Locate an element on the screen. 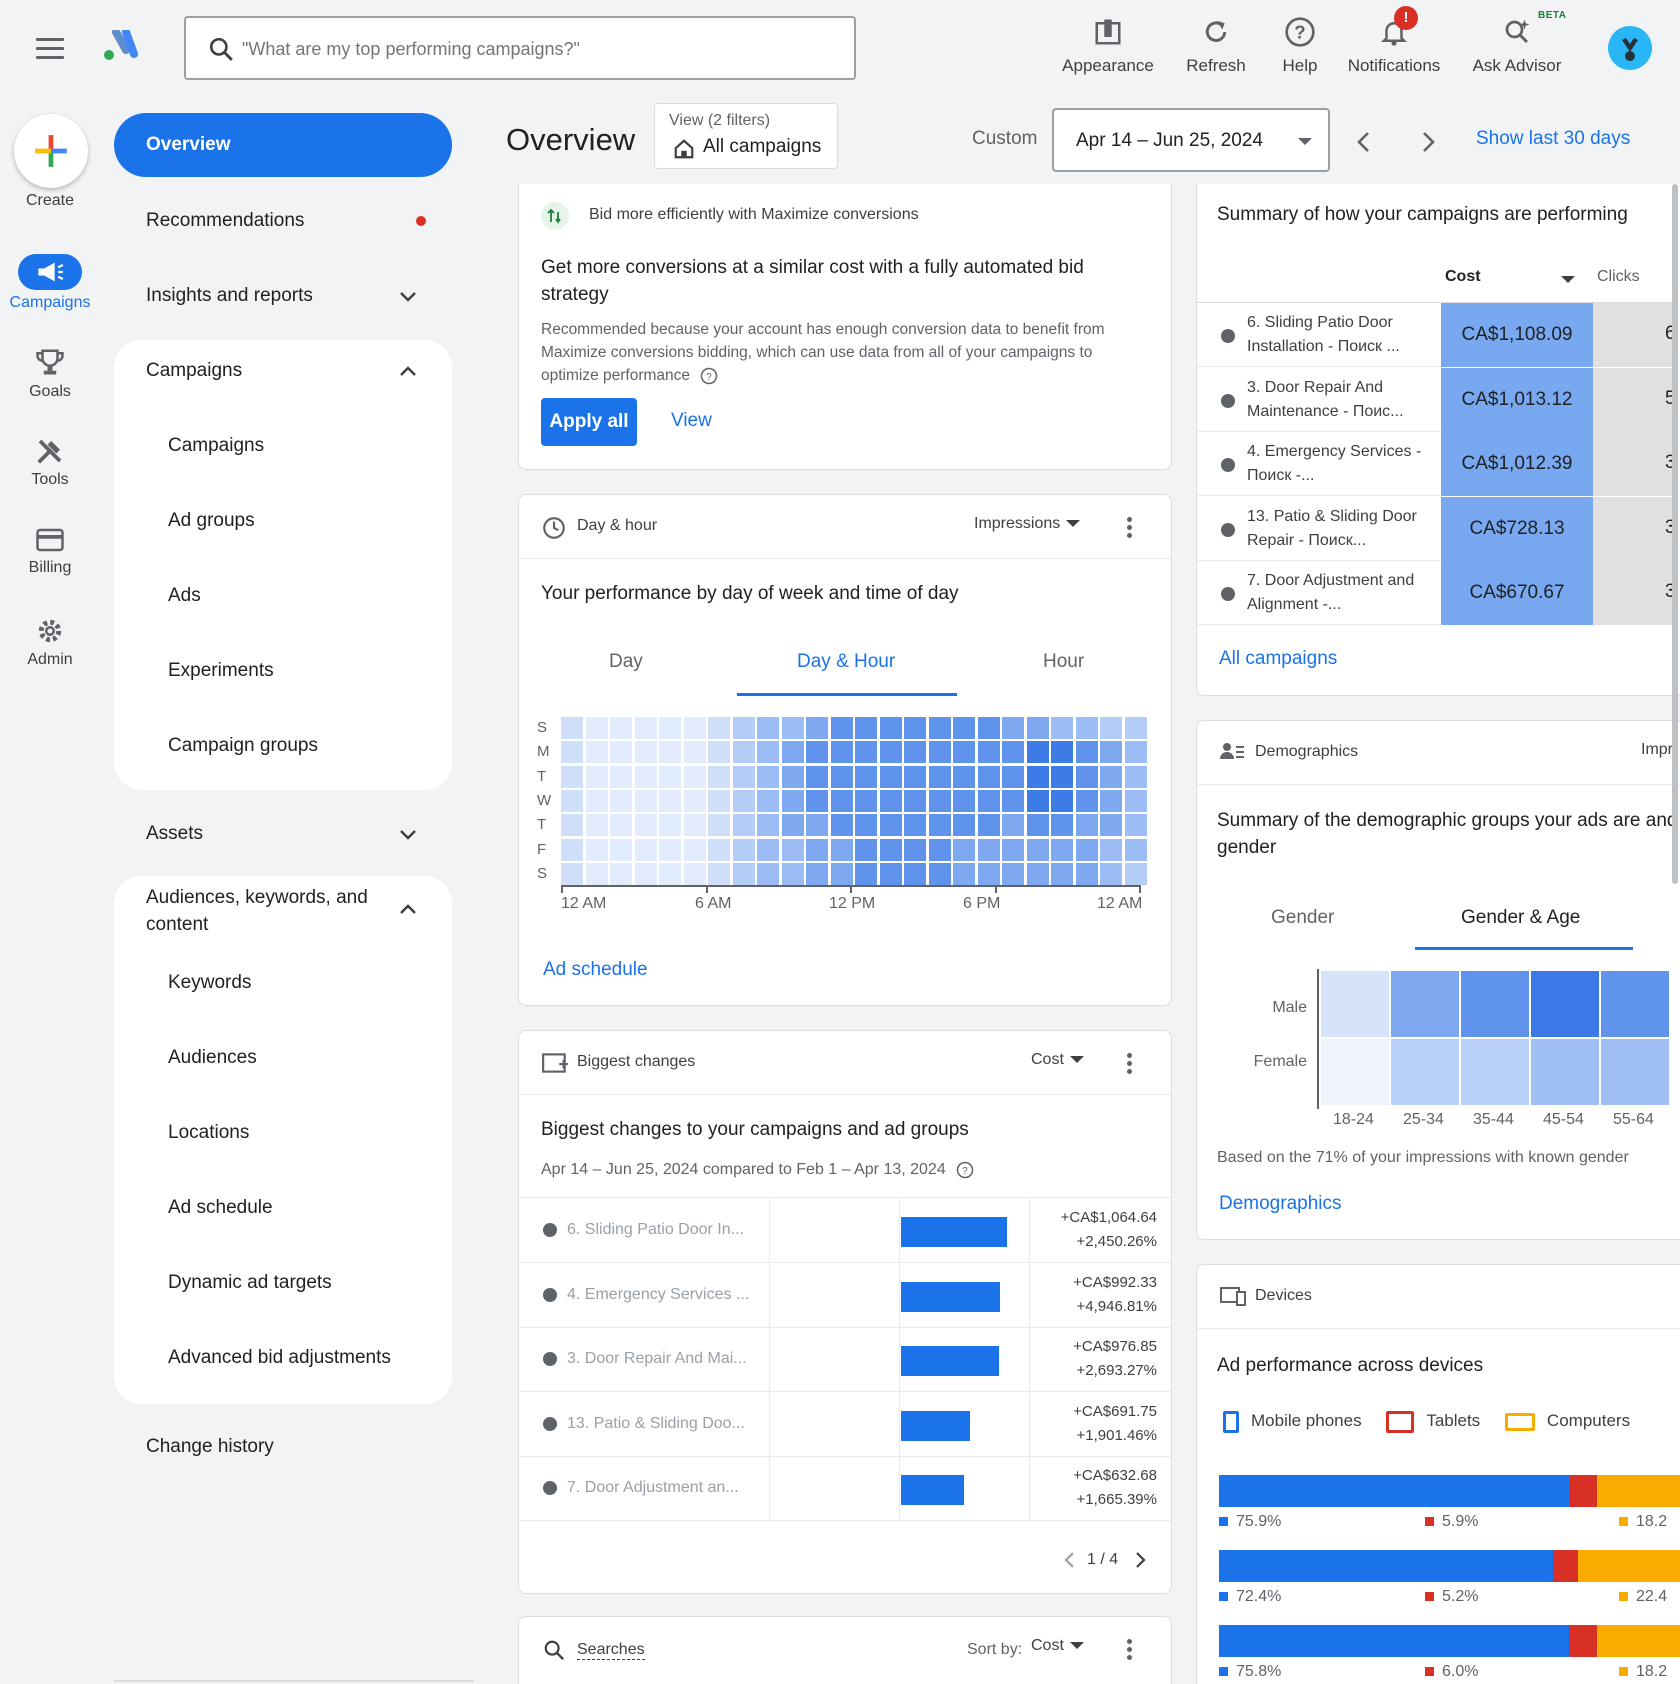  scrollbar is located at coordinates (1675, 534).